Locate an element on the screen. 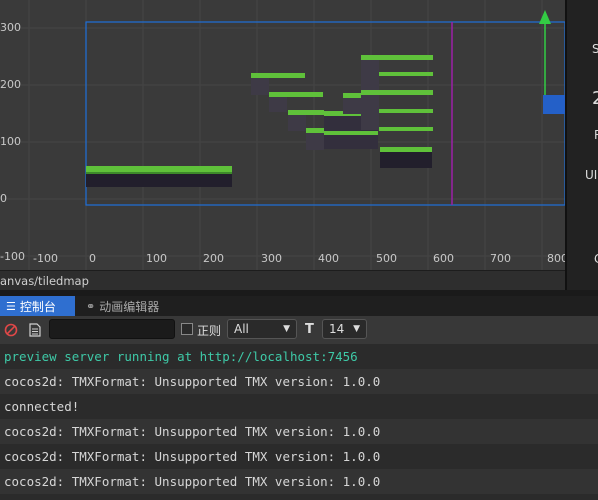 The height and width of the screenshot is (500, 598). bottom-tabs: ☰ 控制台 ⚭ 动画编辑器 is located at coordinates (299, 306).